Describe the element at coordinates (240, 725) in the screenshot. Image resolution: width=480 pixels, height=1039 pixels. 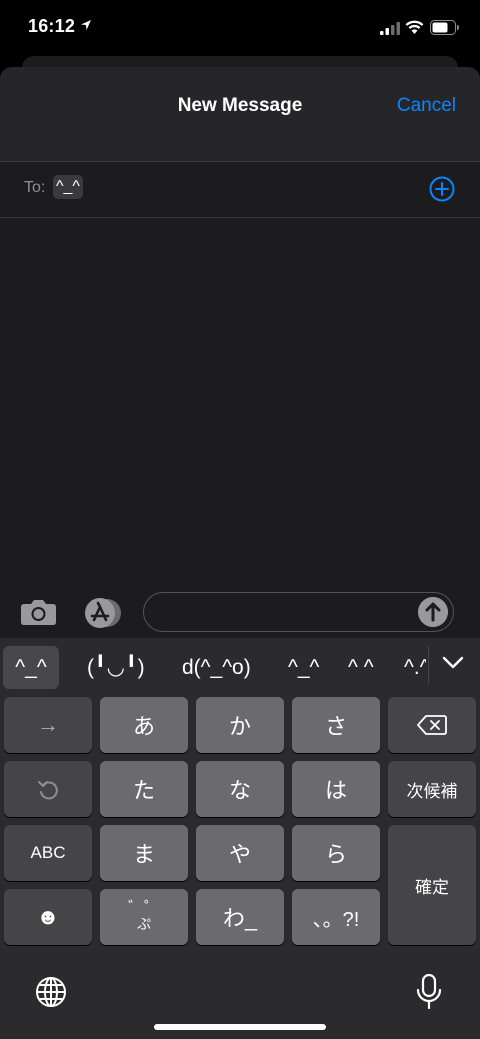
I see `kana-key-ka: か` at that location.